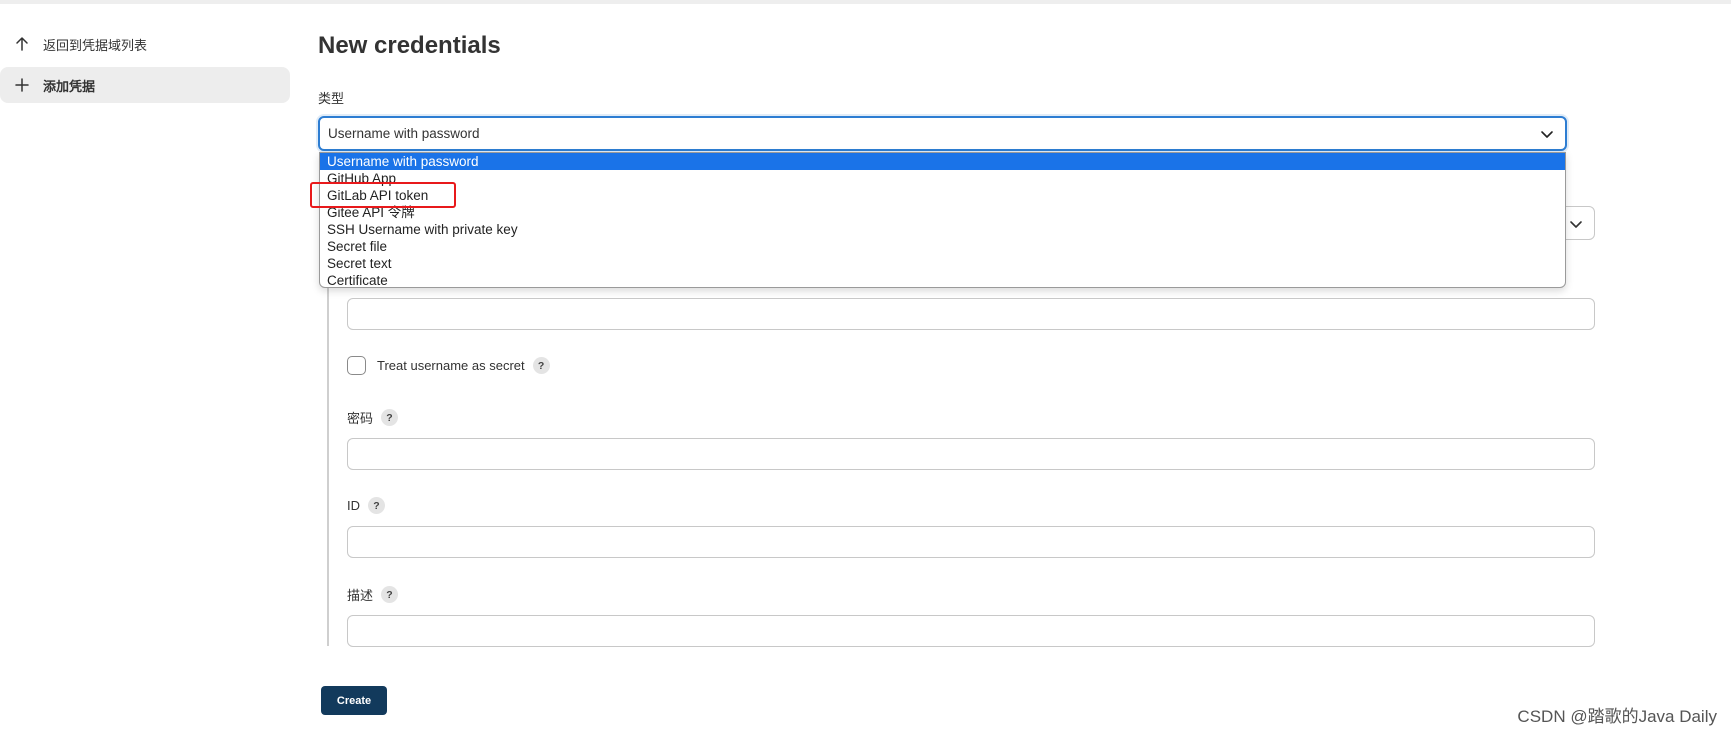 The height and width of the screenshot is (732, 1731). I want to click on plus-icon, so click(22, 85).